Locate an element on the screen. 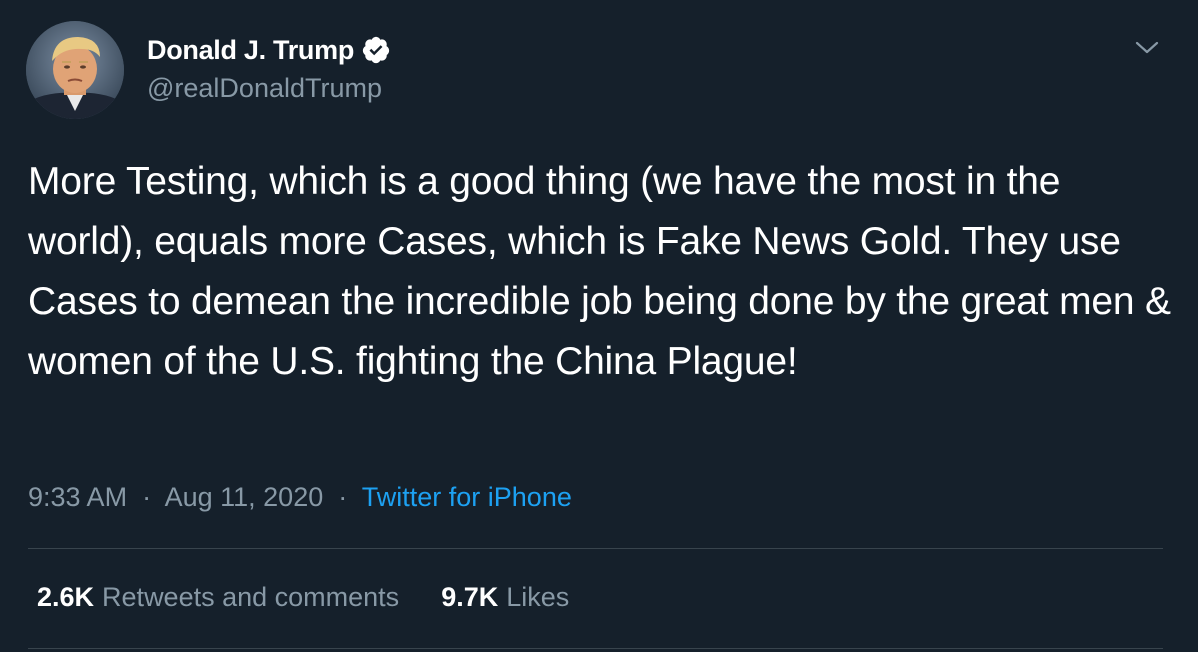 The height and width of the screenshot is (652, 1198). chevron-down-icon is located at coordinates (1147, 48).